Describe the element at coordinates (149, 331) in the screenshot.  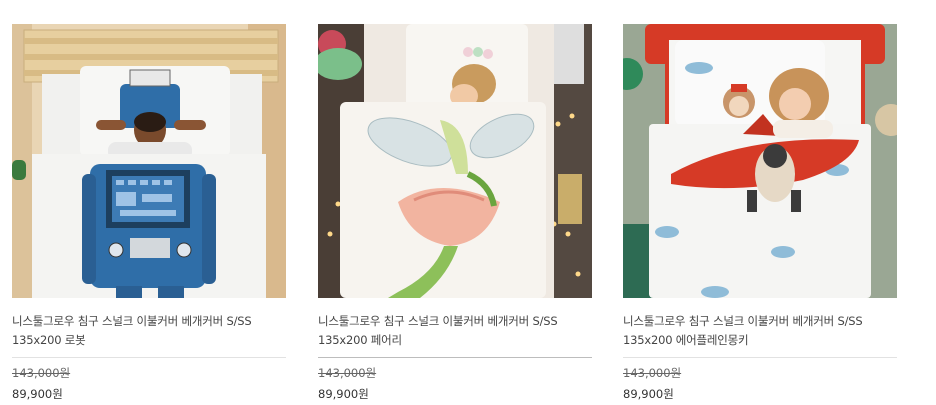
I see `product-title: 니스툴그로우 침구 스널크 이불커버 베개커버 S/SS 135x200 로봇` at that location.